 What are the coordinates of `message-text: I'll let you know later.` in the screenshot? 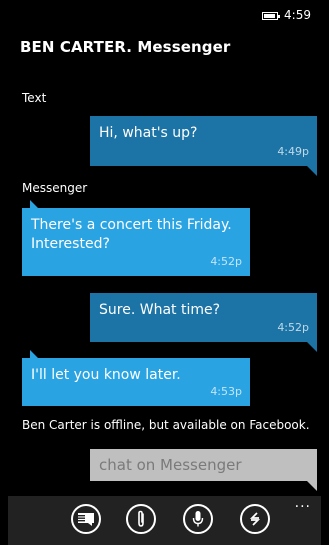 It's located at (106, 375).